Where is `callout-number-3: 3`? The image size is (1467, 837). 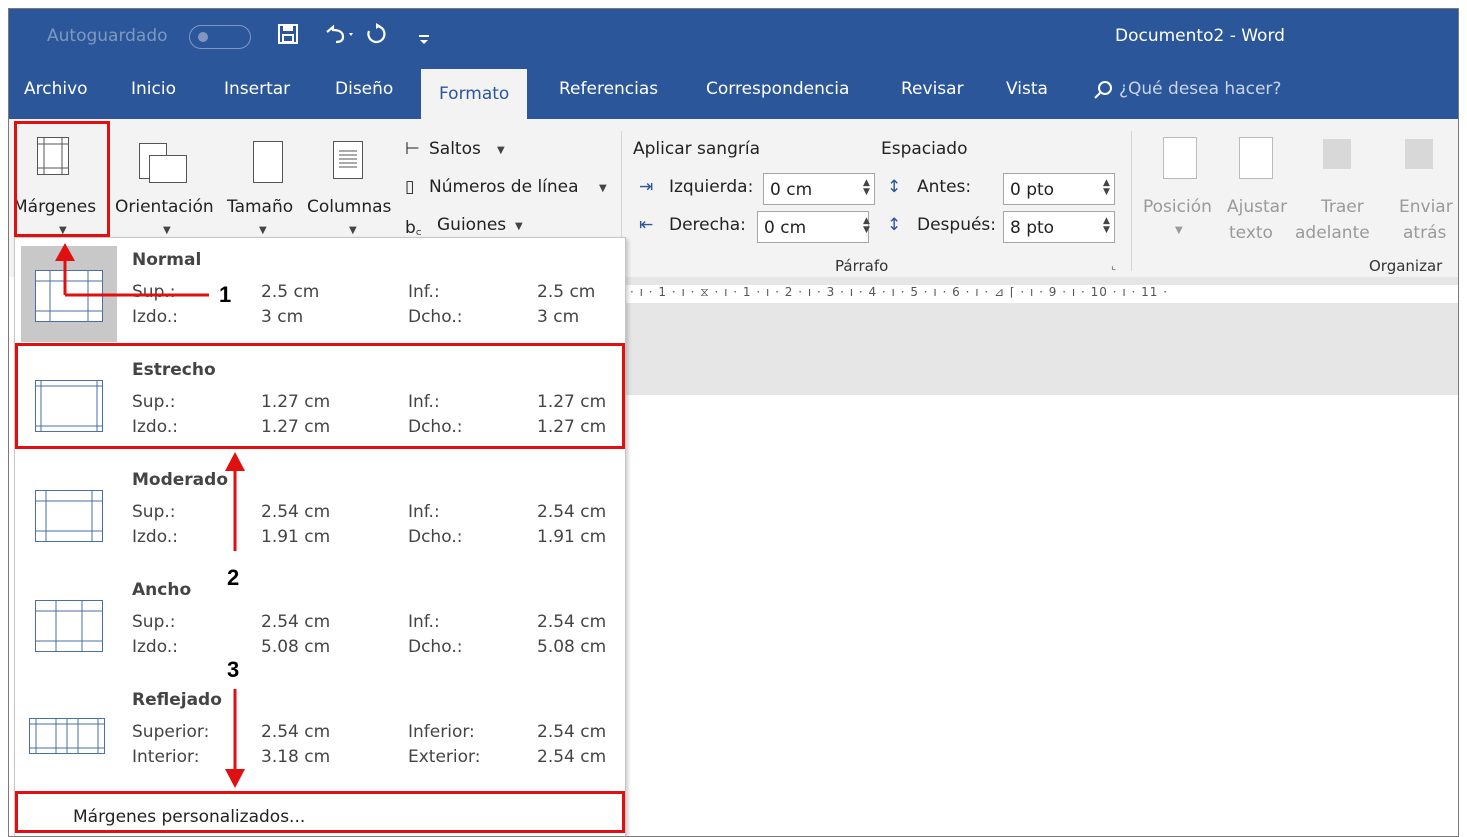
callout-number-3: 3 is located at coordinates (233, 669).